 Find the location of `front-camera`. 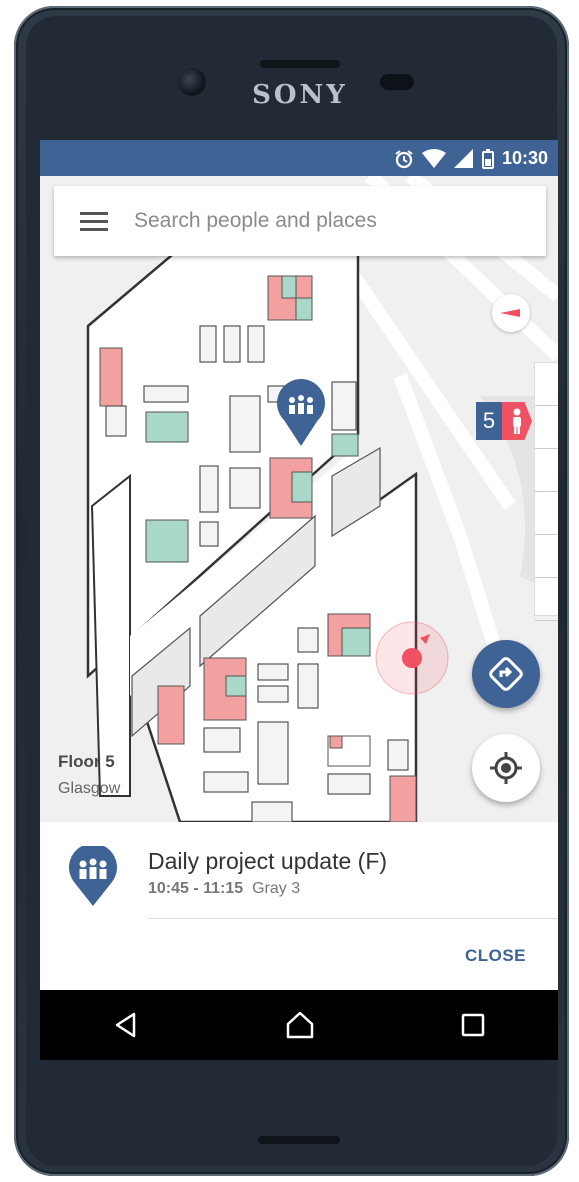

front-camera is located at coordinates (192, 82).